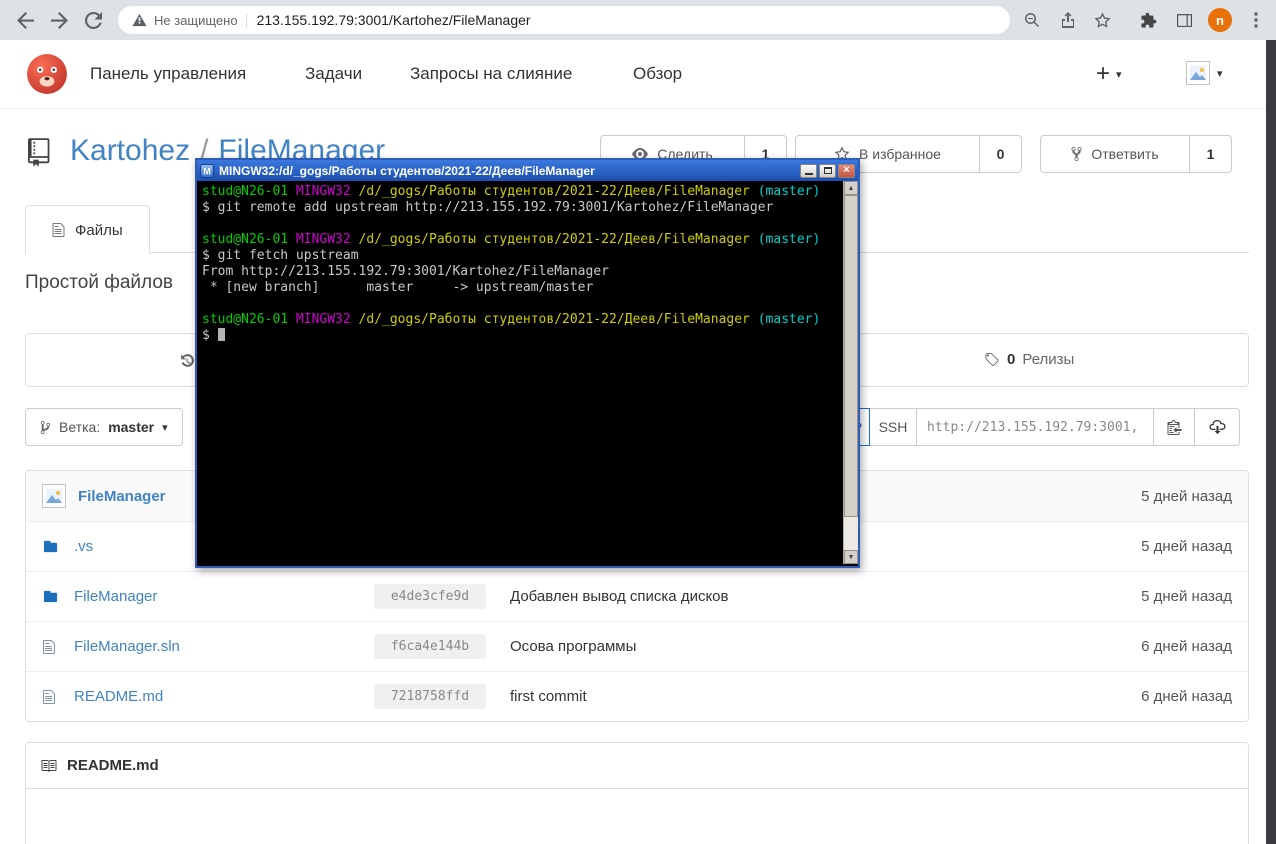  Describe the element at coordinates (573, 646) in the screenshot. I see `commit-message-link: Осова программы` at that location.